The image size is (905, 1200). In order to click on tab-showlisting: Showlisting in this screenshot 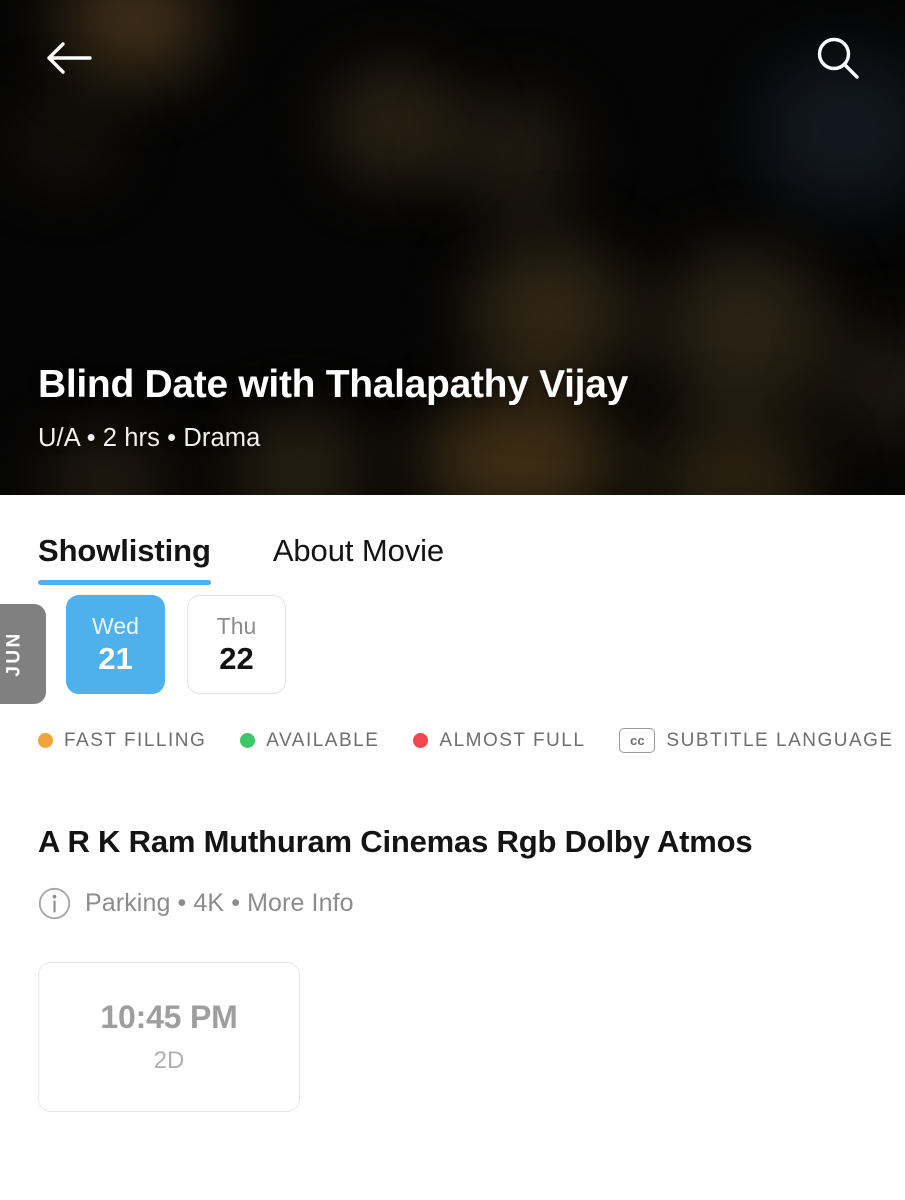, I will do `click(124, 559)`.